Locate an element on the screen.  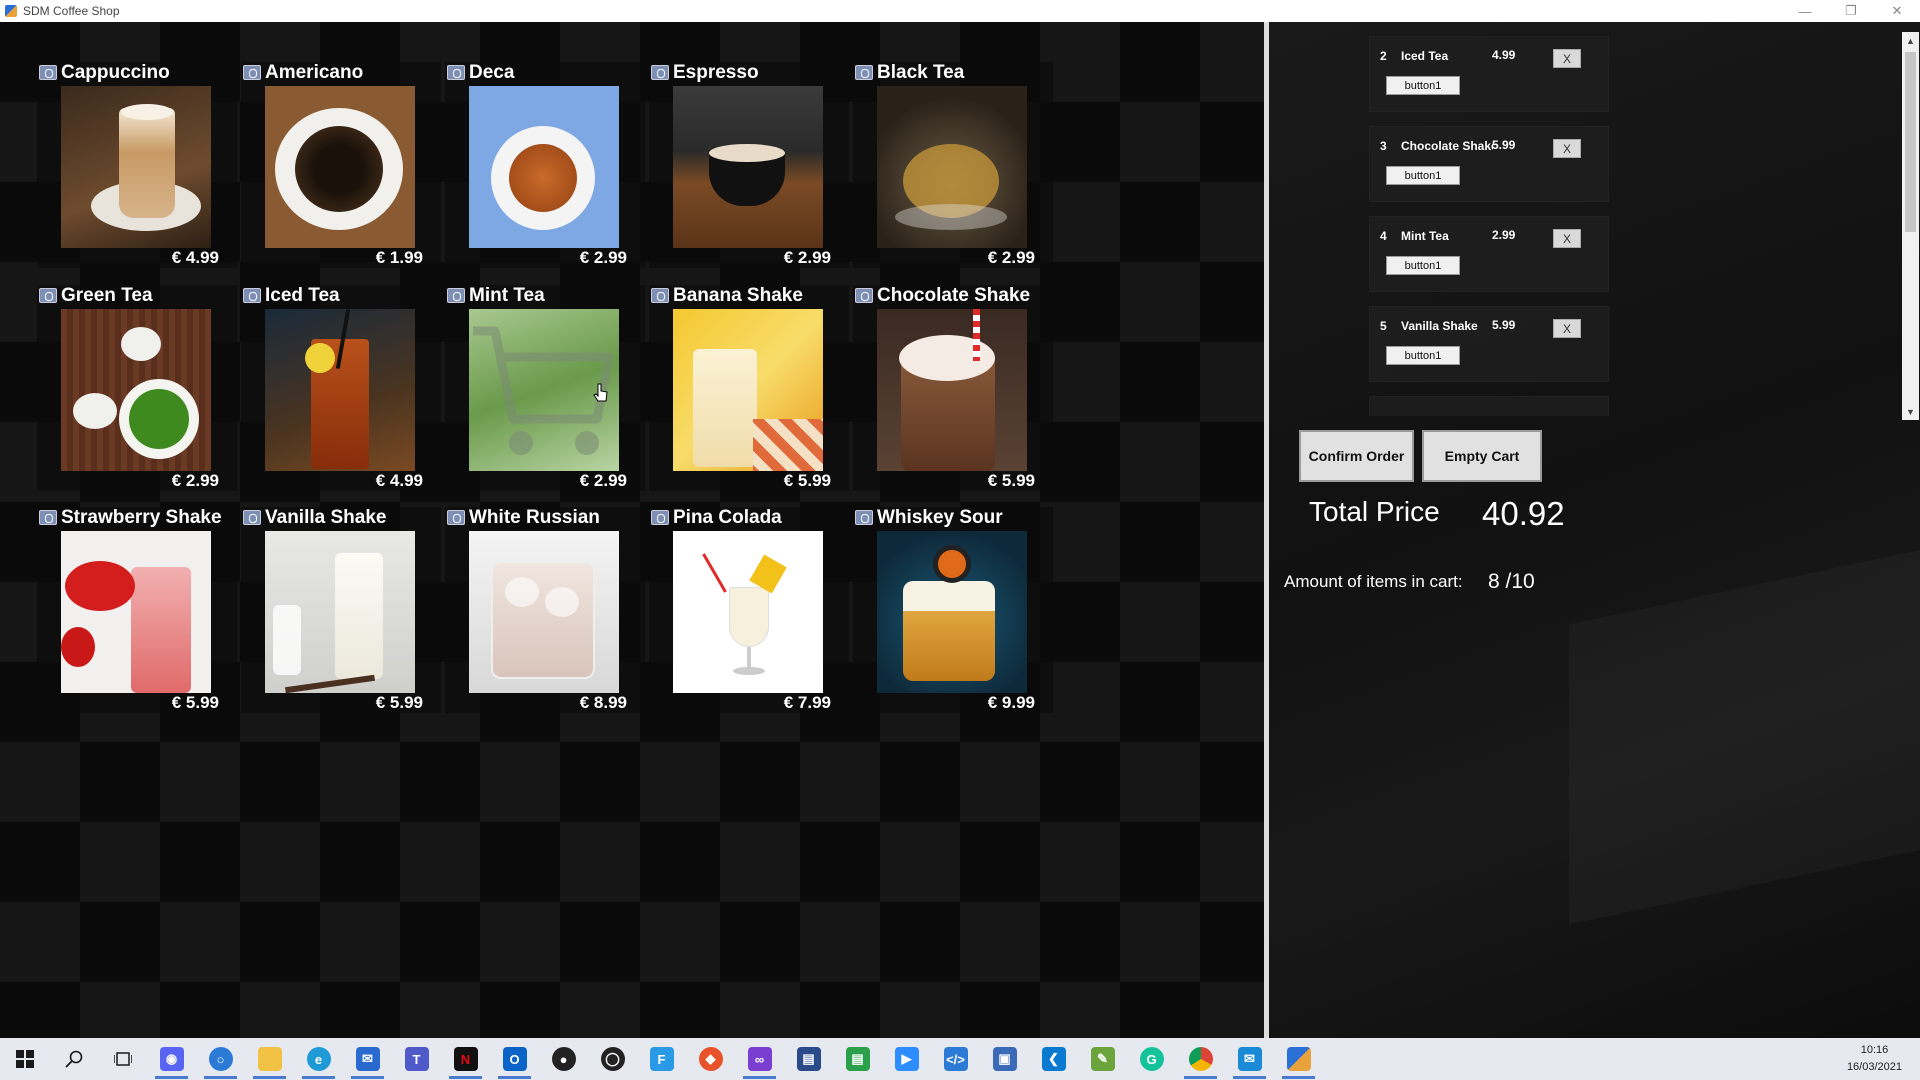
cart-item-price: 5.99 is located at coordinates (1504, 145).